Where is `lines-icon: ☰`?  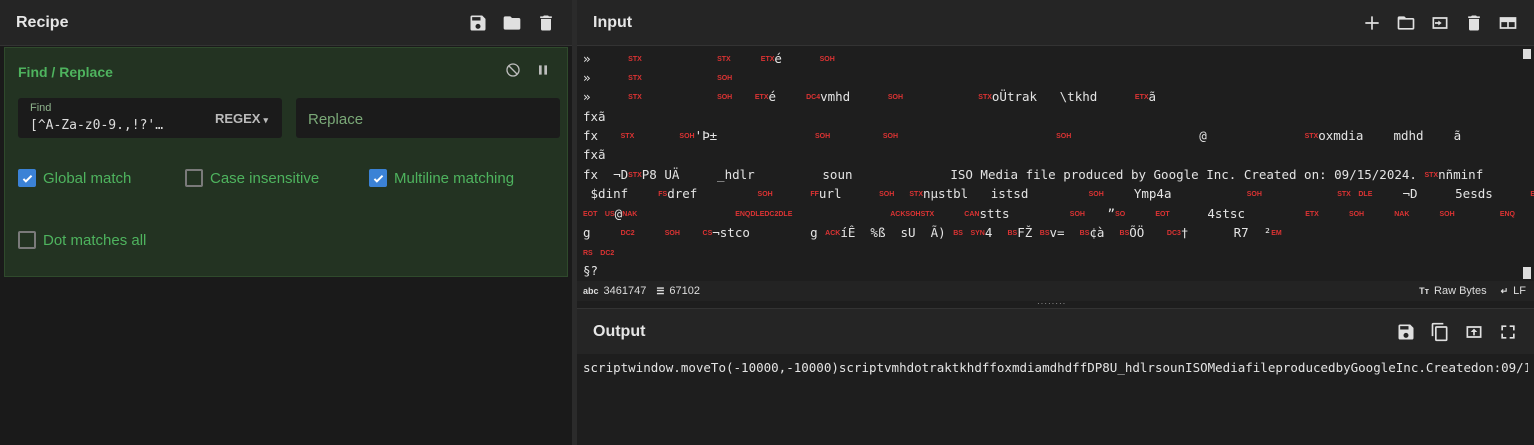
lines-icon: ☰ is located at coordinates (660, 290).